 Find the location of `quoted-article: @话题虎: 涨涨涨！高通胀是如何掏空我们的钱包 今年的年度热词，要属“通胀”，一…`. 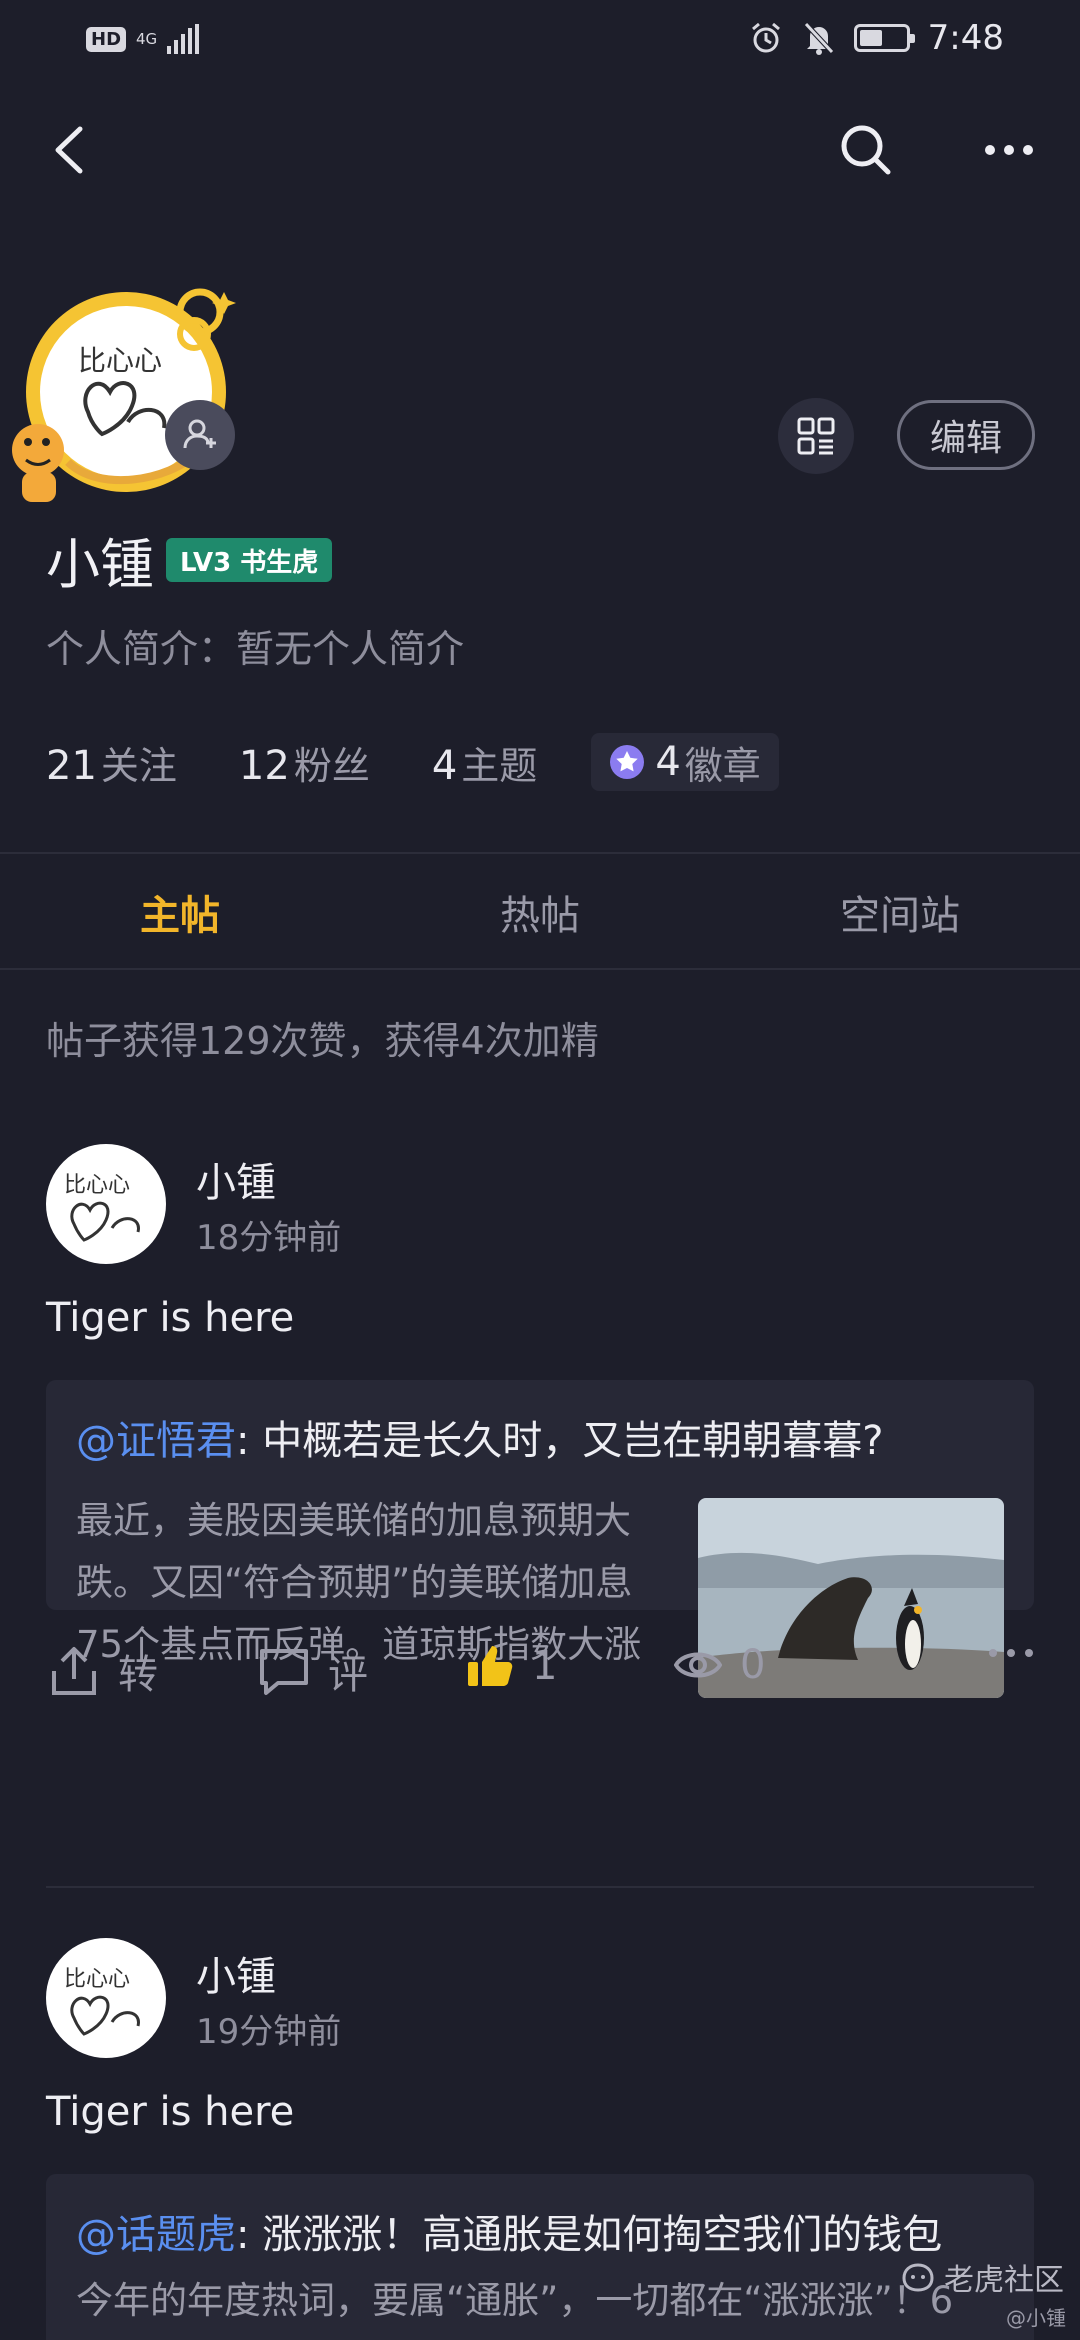

quoted-article: @话题虎: 涨涨涨！高通胀是如何掏空我们的钱包 今年的年度热词，要属“通胀”，一… is located at coordinates (540, 2257).